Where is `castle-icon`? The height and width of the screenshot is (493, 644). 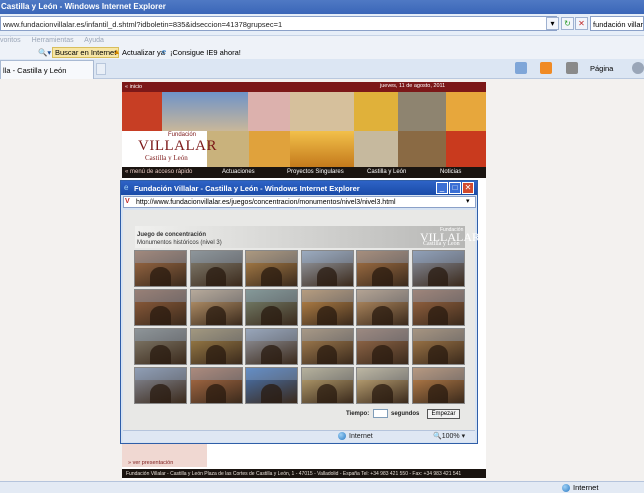 castle-icon is located at coordinates (327, 393).